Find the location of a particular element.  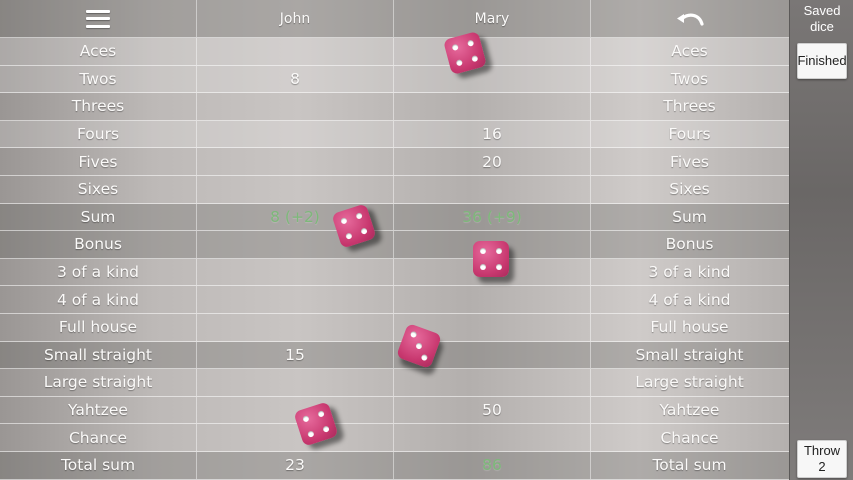

player-name-john: John is located at coordinates (295, 18).